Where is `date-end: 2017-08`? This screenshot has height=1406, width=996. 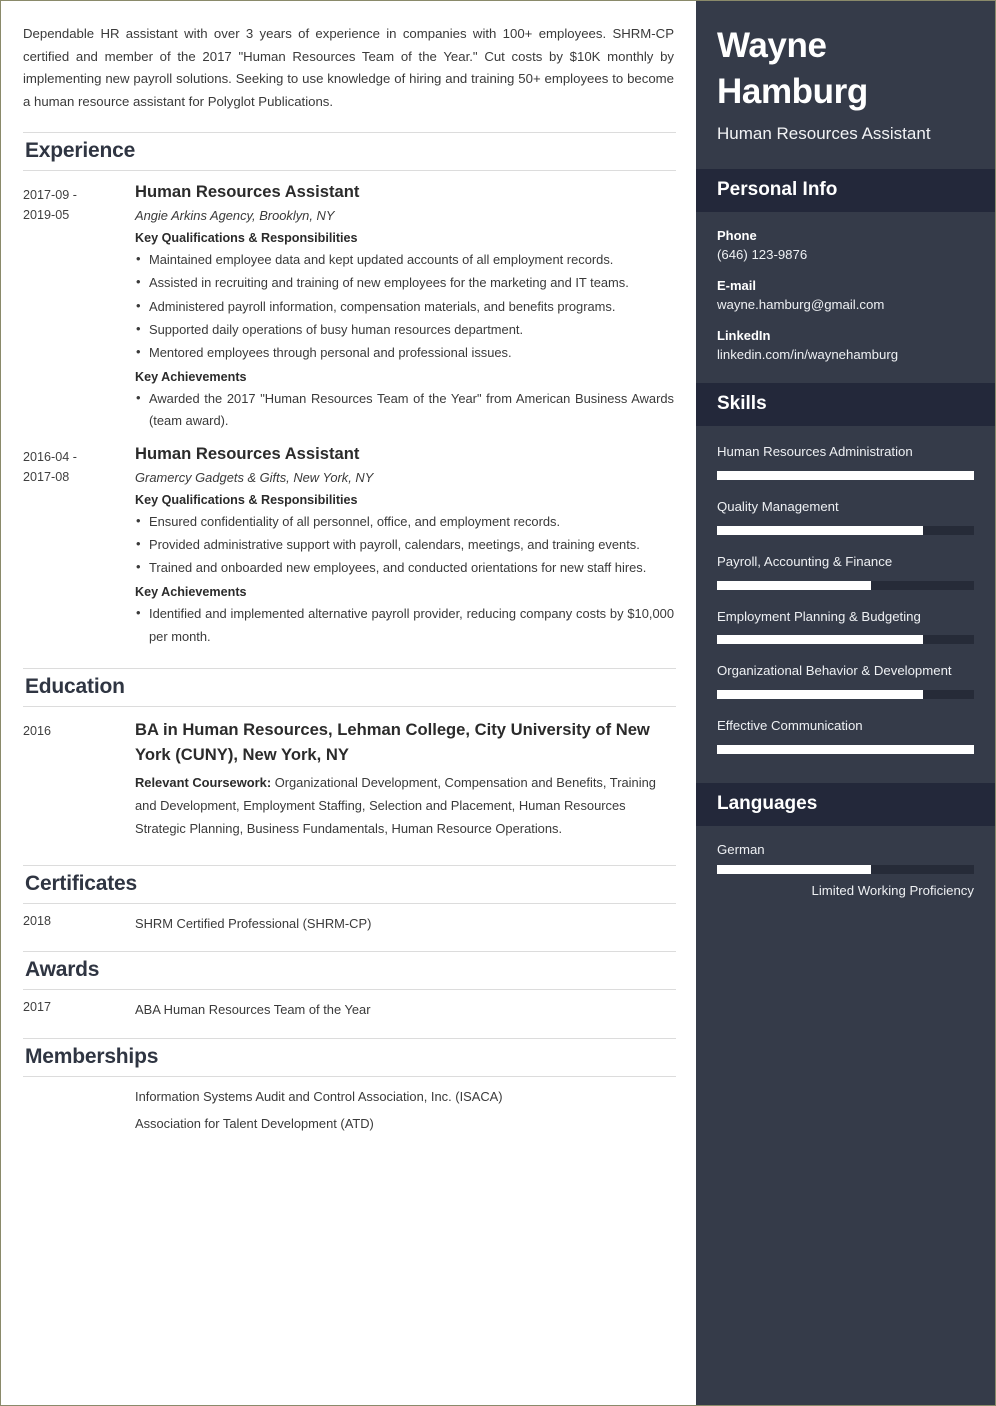
date-end: 2017-08 is located at coordinates (46, 476).